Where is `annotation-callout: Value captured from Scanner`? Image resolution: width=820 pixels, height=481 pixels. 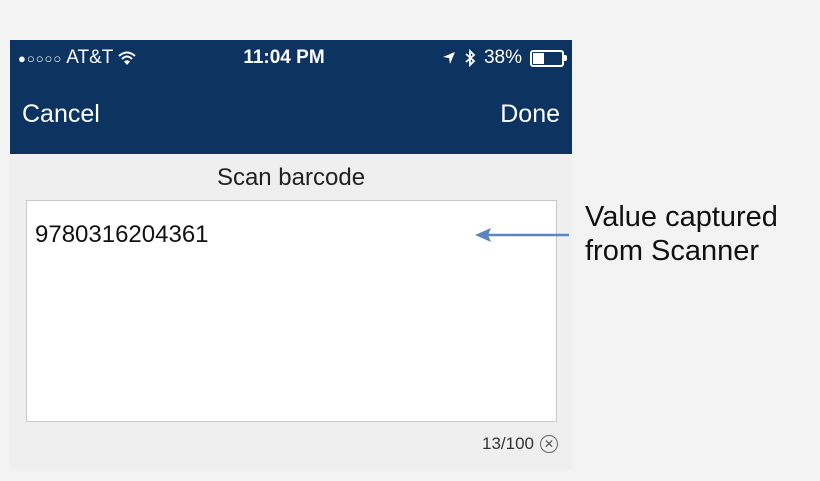 annotation-callout: Value captured from Scanner is located at coordinates (681, 234).